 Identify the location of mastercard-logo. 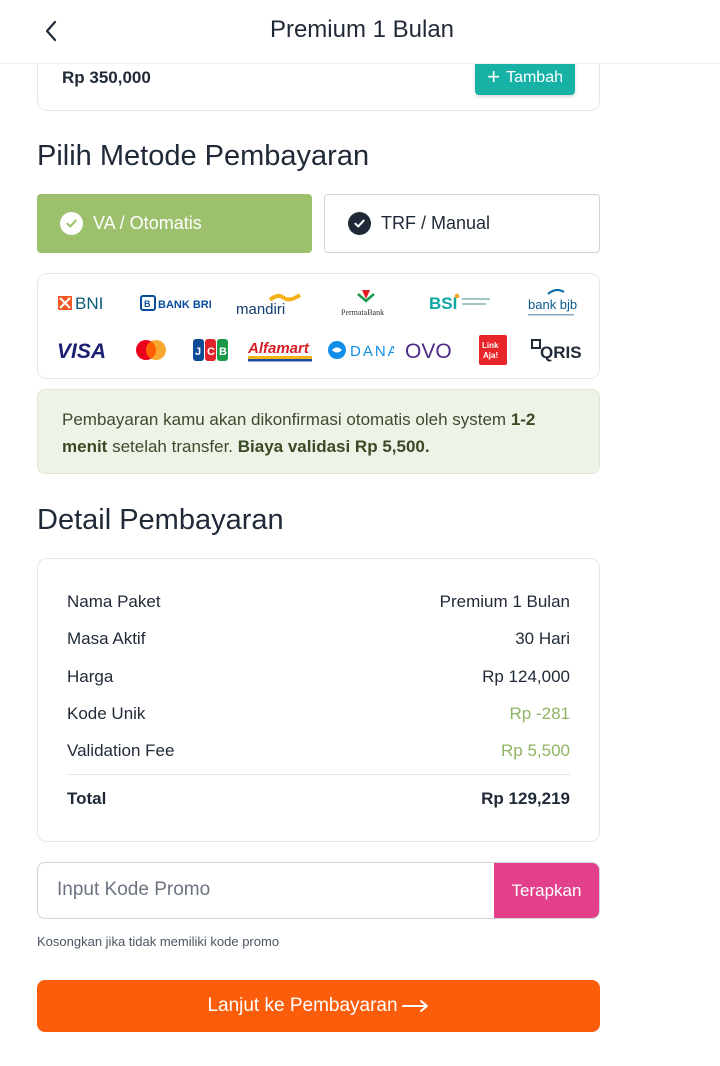
(151, 350).